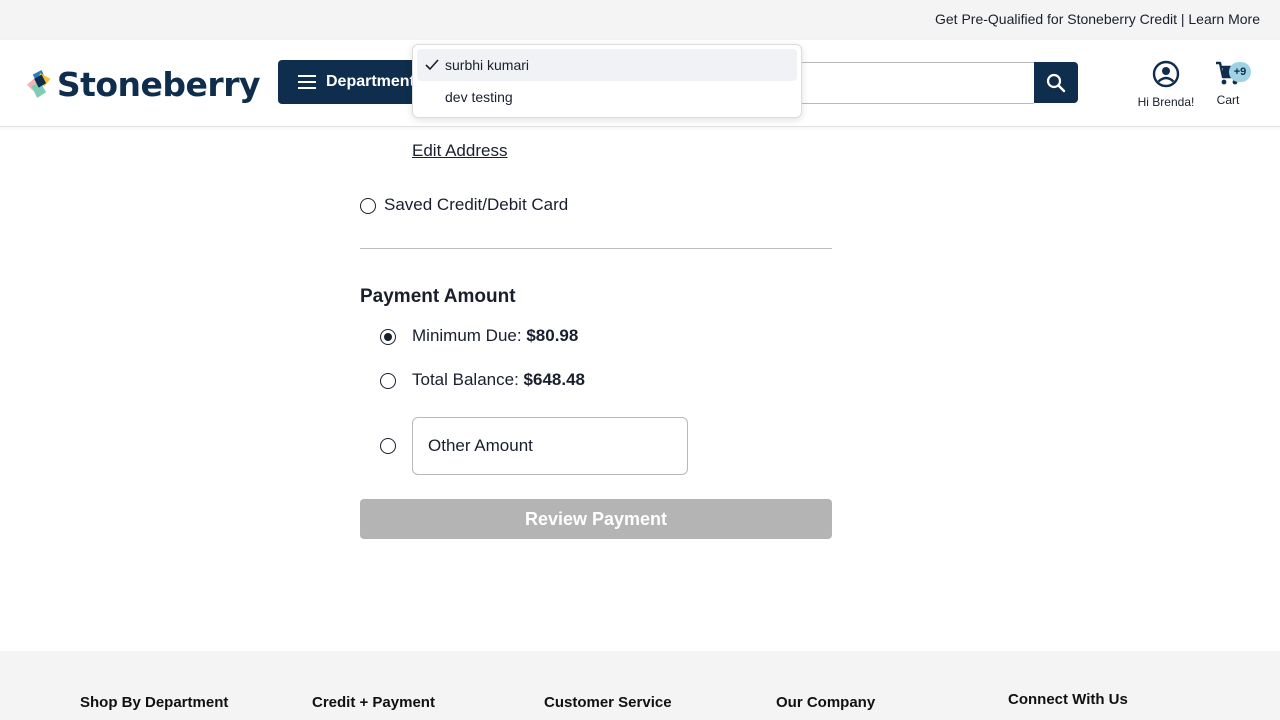 The width and height of the screenshot is (1280, 720). What do you see at coordinates (368, 206) in the screenshot?
I see `saved-card-radio` at bounding box center [368, 206].